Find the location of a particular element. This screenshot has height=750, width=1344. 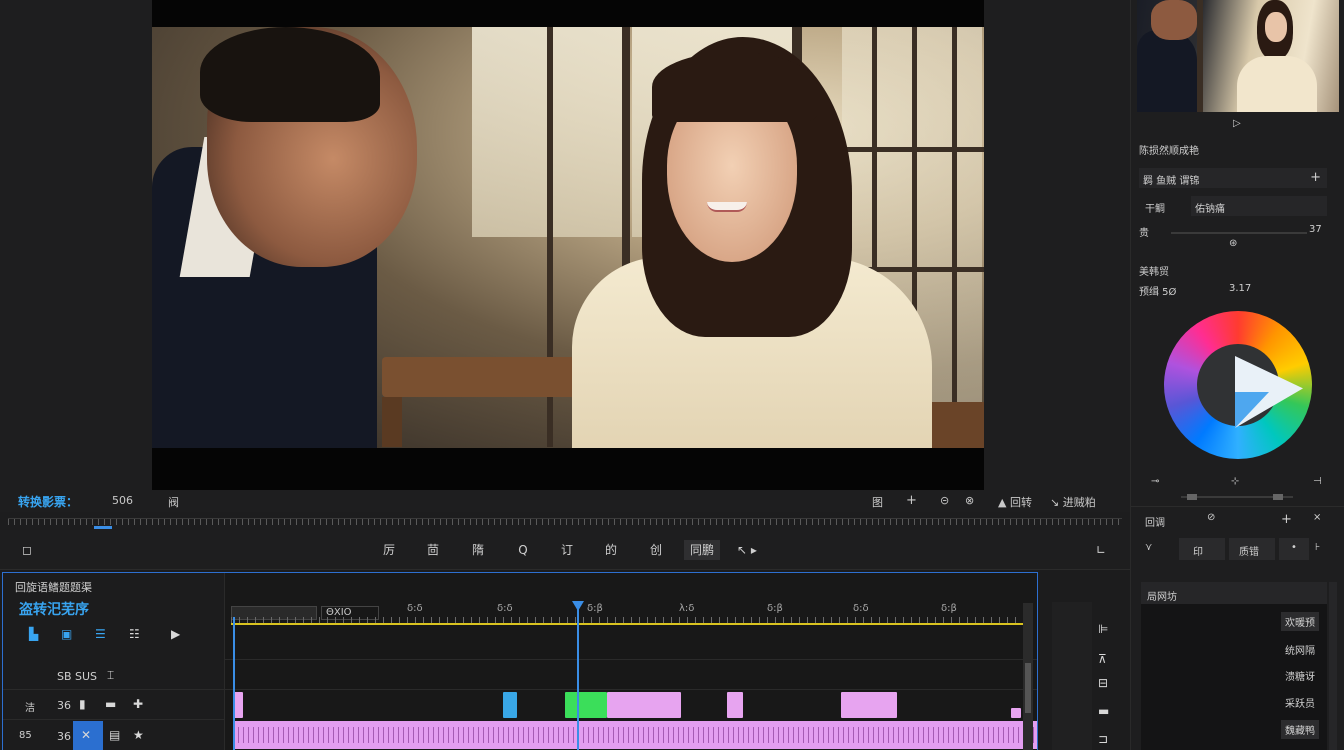

section-title: 陈损然顺成艳 is located at coordinates (1169, 151).